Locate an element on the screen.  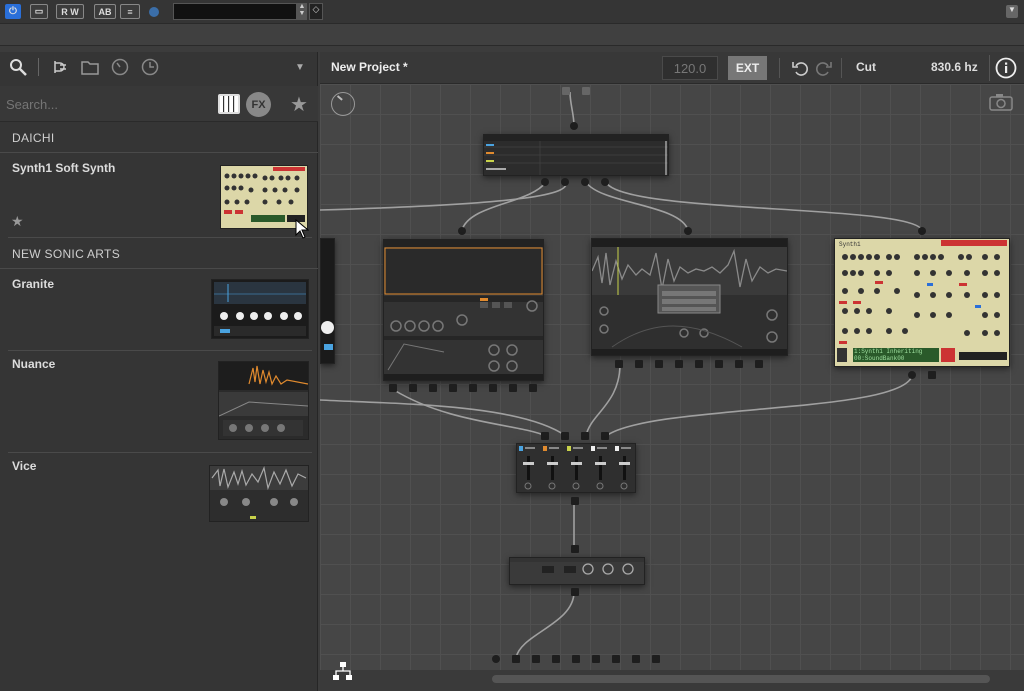
vice-node is located at coordinates (689, 297).